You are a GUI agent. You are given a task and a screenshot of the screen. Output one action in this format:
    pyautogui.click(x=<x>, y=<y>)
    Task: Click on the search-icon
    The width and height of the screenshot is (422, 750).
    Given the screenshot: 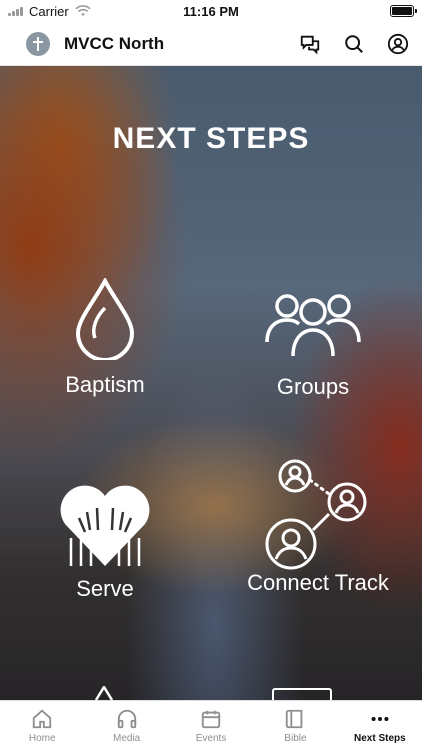 What is the action you would take?
    pyautogui.click(x=354, y=43)
    